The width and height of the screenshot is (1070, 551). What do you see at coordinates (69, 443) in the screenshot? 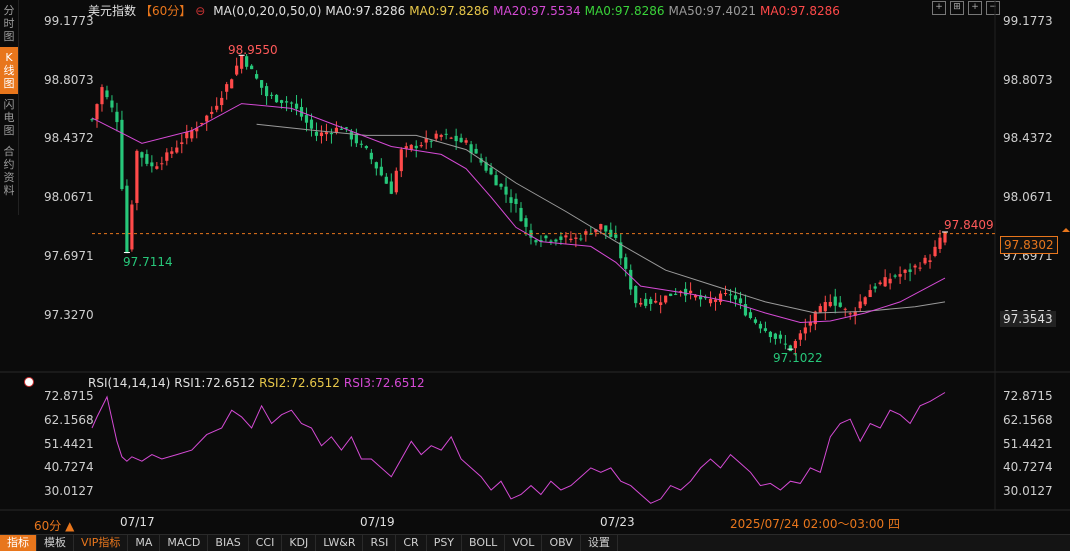
I see `rsi-tick-left-2: 51.4421` at bounding box center [69, 443].